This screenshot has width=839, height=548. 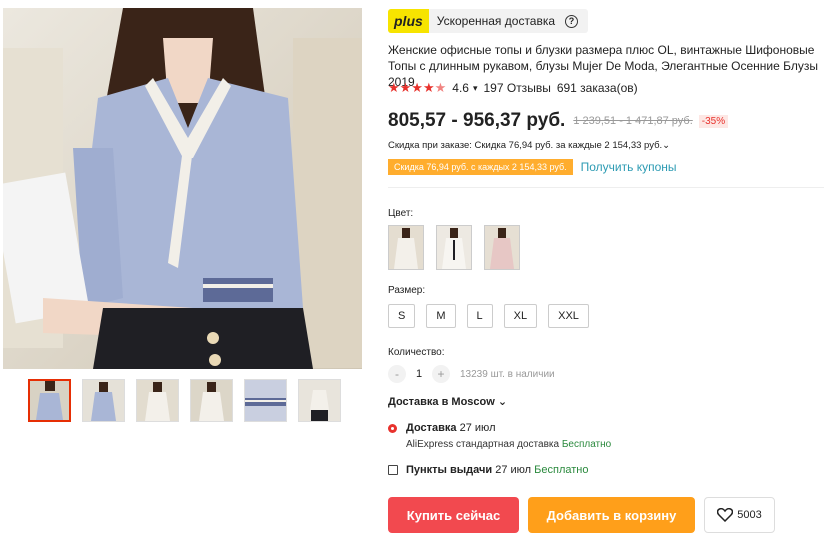 What do you see at coordinates (507, 374) in the screenshot?
I see `stock-info: 13239 шт. в наличии` at bounding box center [507, 374].